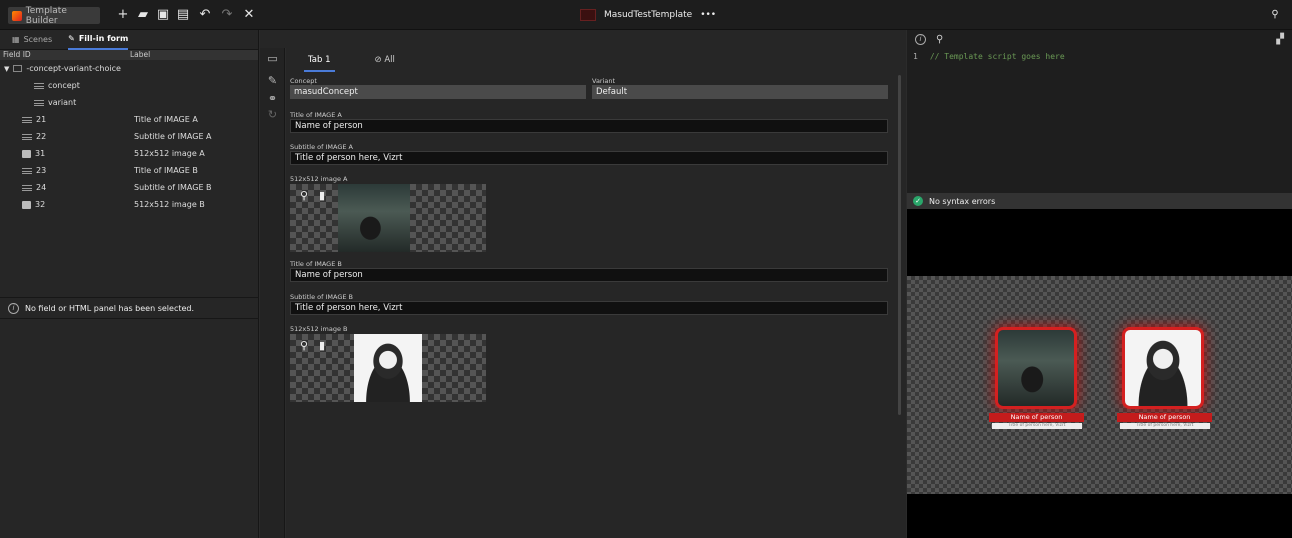 Image resolution: width=1292 pixels, height=538 pixels. What do you see at coordinates (205, 15) in the screenshot?
I see `undo-icon: ↶` at bounding box center [205, 15].